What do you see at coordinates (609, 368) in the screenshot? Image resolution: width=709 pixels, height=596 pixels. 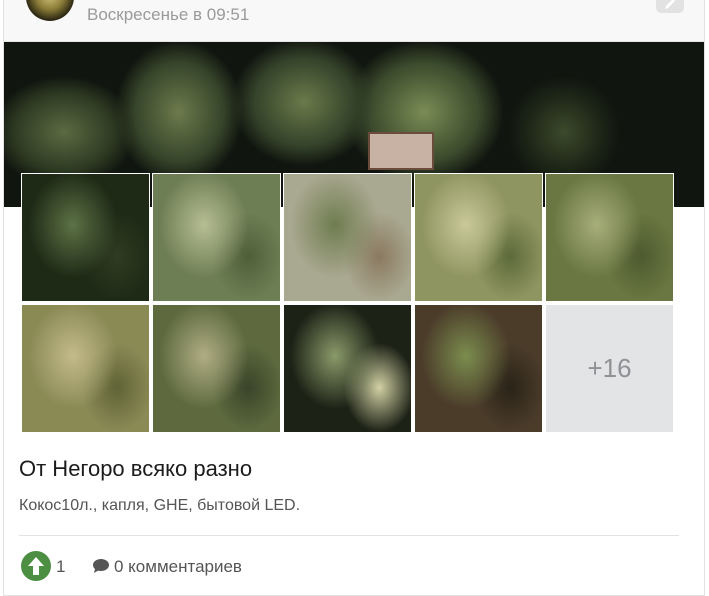 I see `more-photos-tile: +16` at bounding box center [609, 368].